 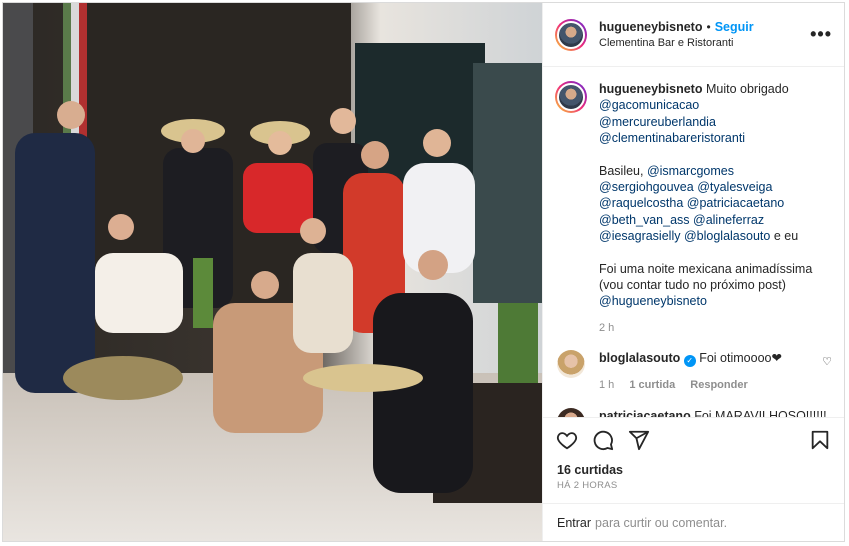 What do you see at coordinates (571, 34) in the screenshot?
I see `author-avatar` at bounding box center [571, 34].